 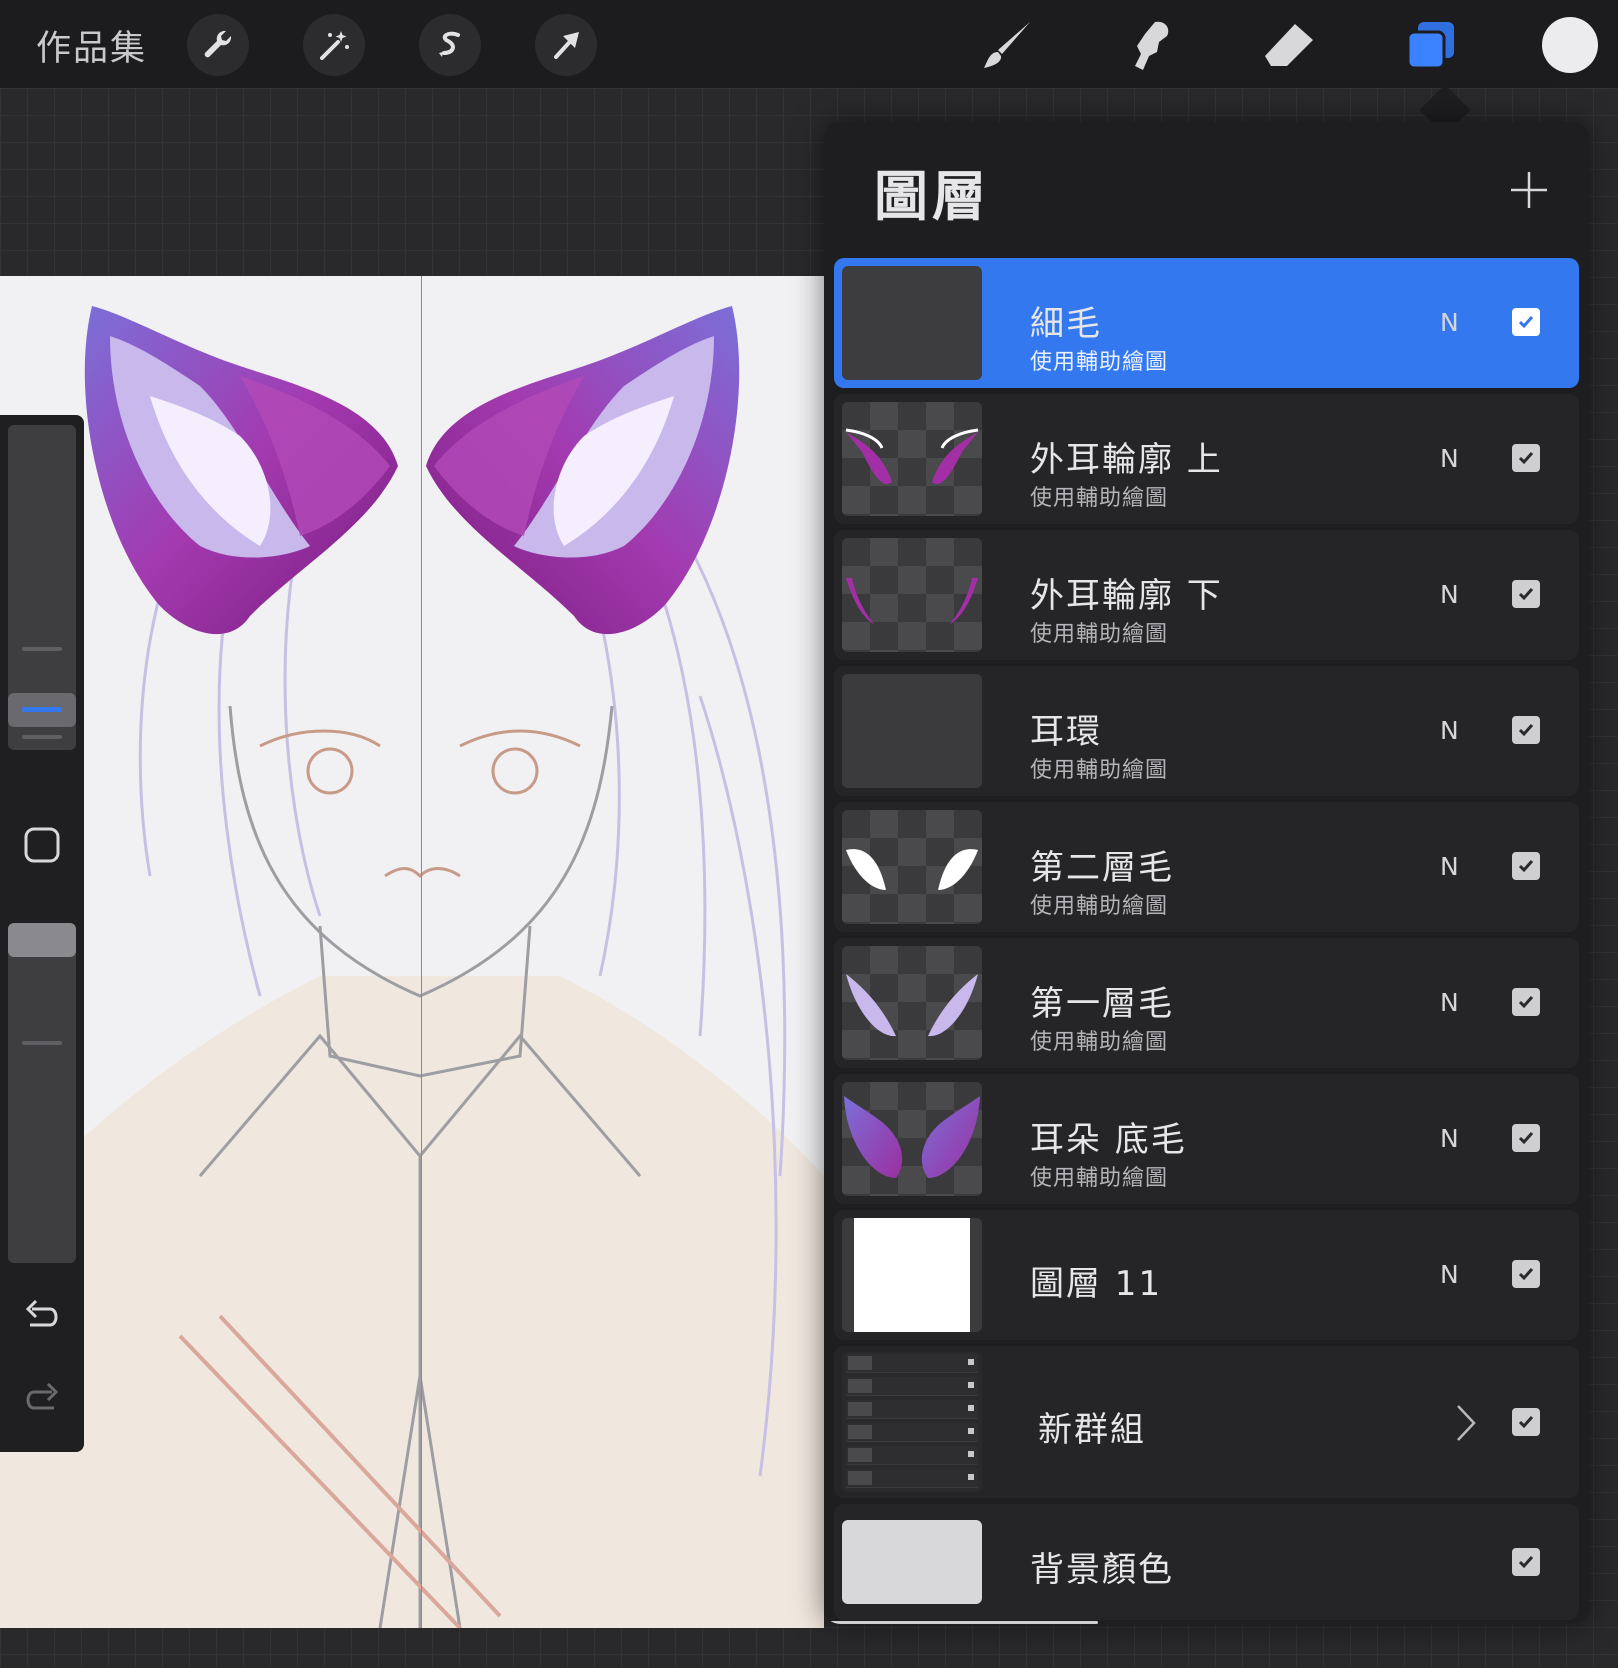 What do you see at coordinates (1206, 1275) in the screenshot?
I see `layer-row: 圖層 11 N` at bounding box center [1206, 1275].